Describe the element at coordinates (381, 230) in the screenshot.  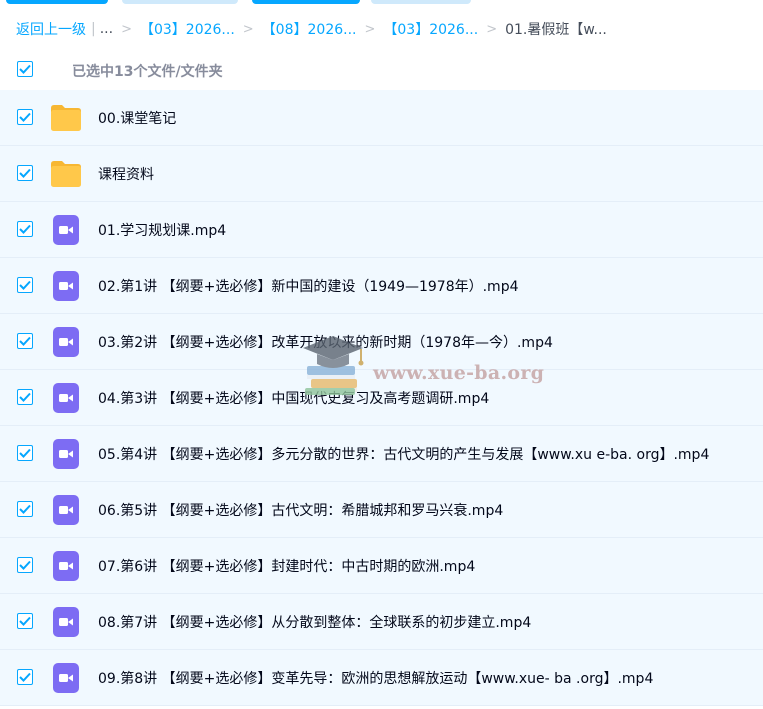
I see `file-row: 01.学习规划课.mp4` at that location.